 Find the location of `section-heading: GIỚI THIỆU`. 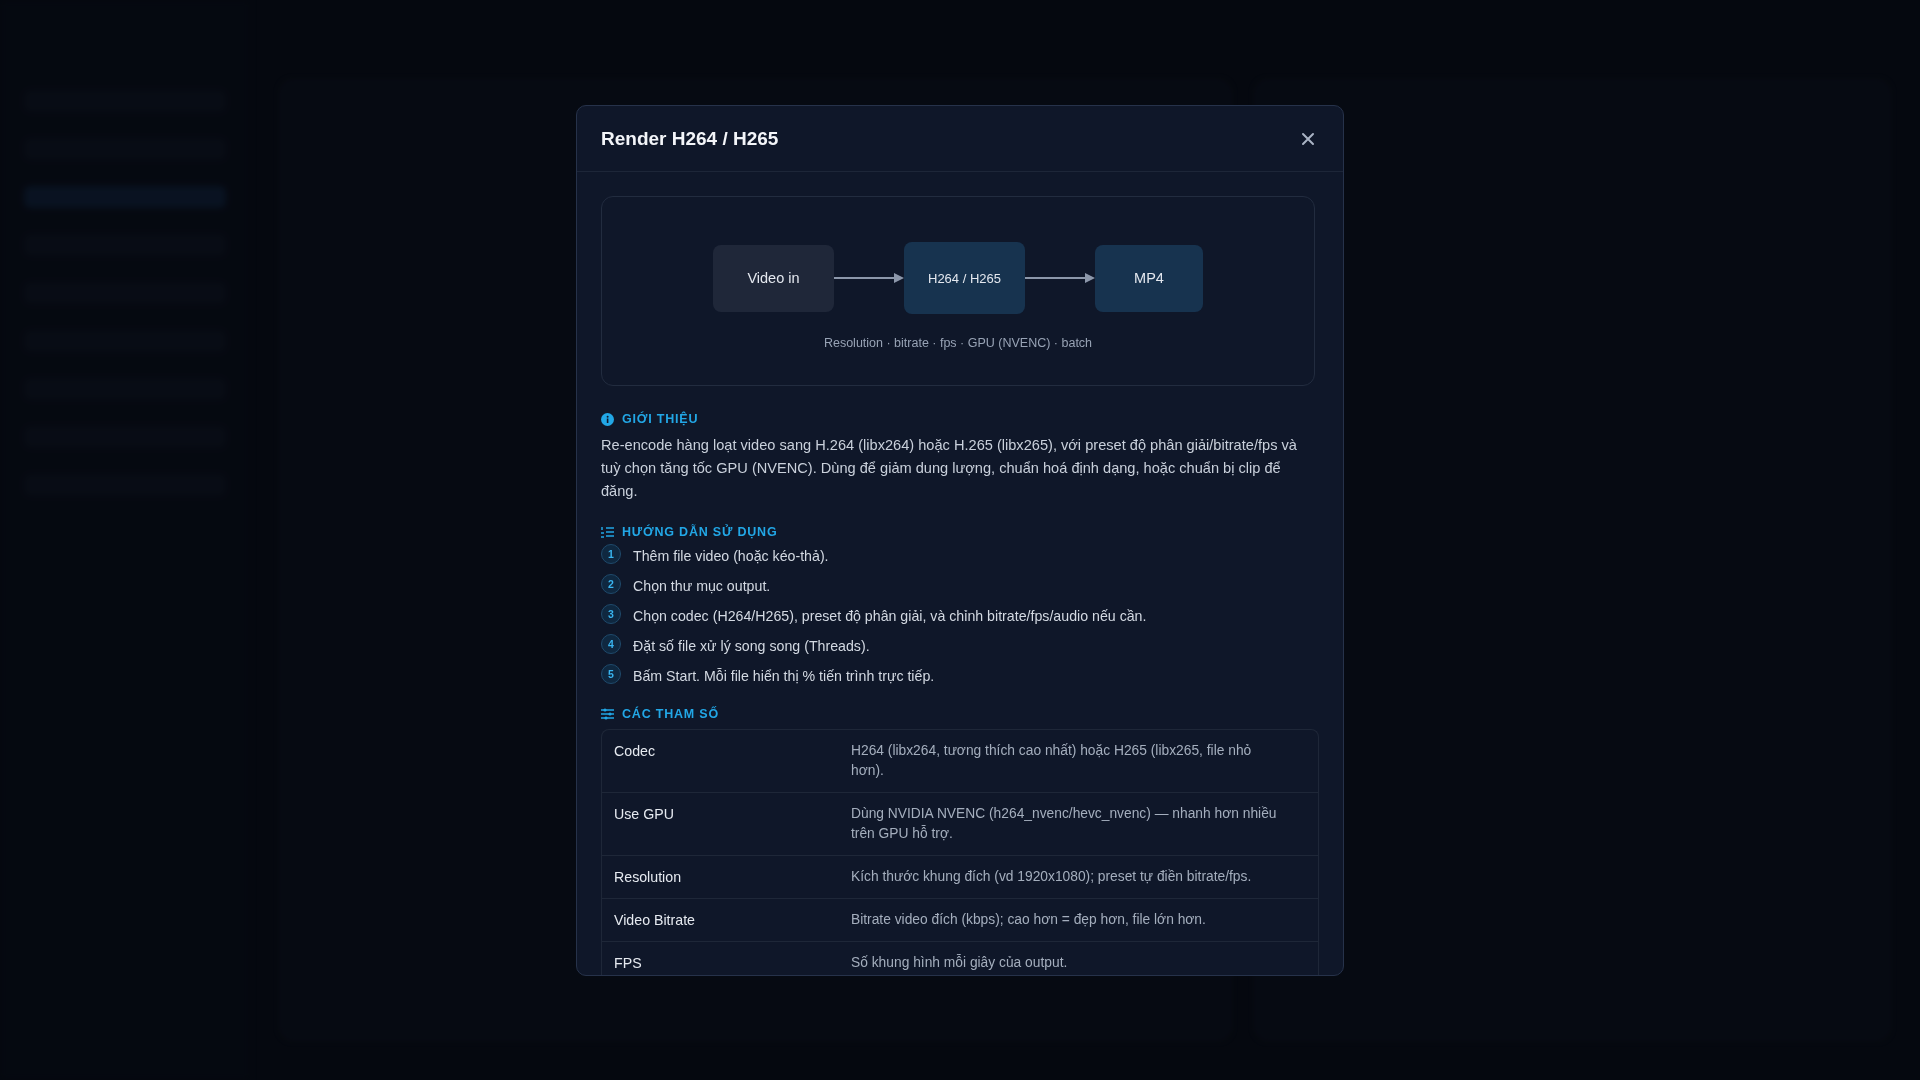

section-heading: GIỚI THIỆU is located at coordinates (660, 419).